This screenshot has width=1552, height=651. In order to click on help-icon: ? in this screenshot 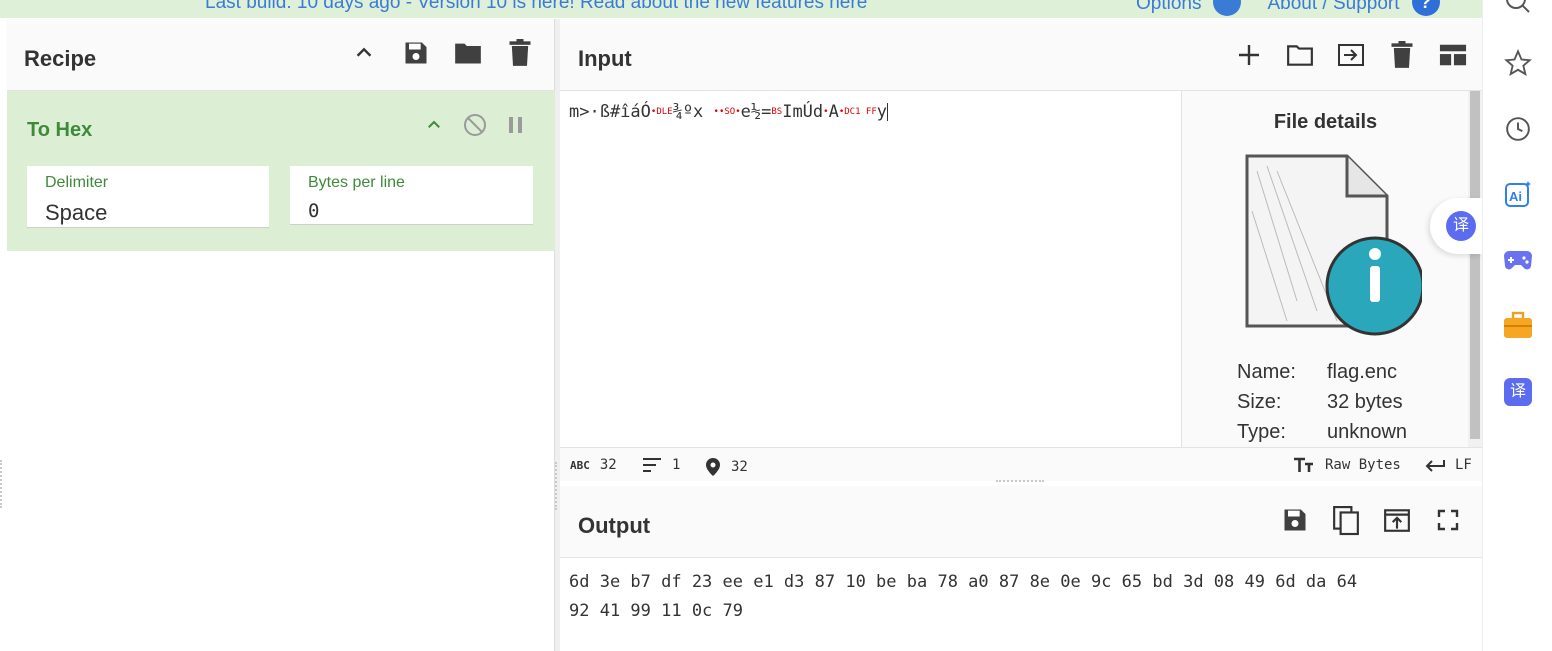, I will do `click(1425, 8)`.